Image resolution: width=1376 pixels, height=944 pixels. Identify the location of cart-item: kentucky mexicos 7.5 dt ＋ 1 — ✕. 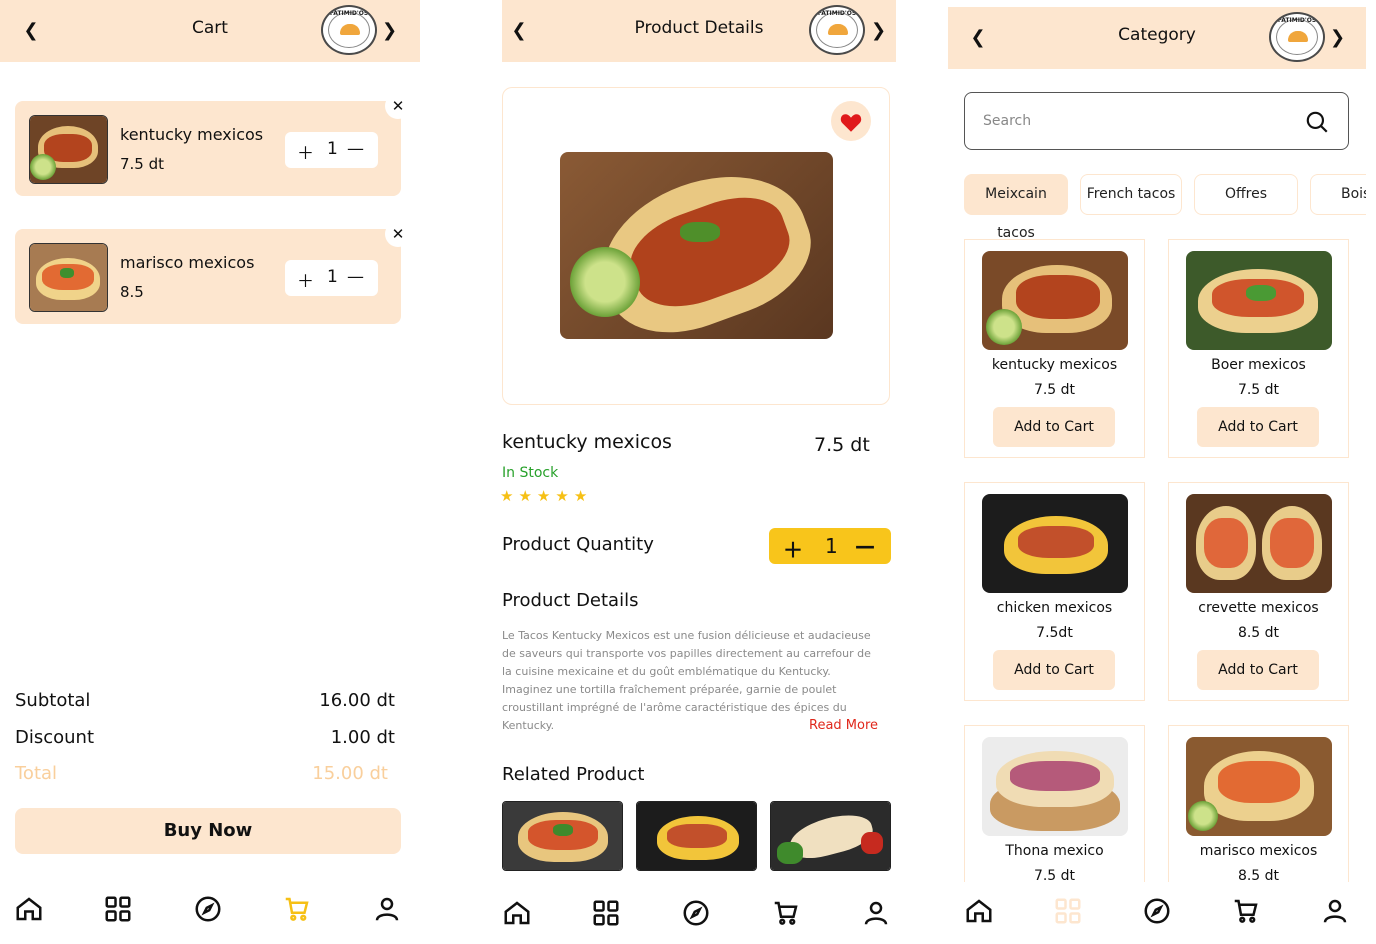
(213, 144).